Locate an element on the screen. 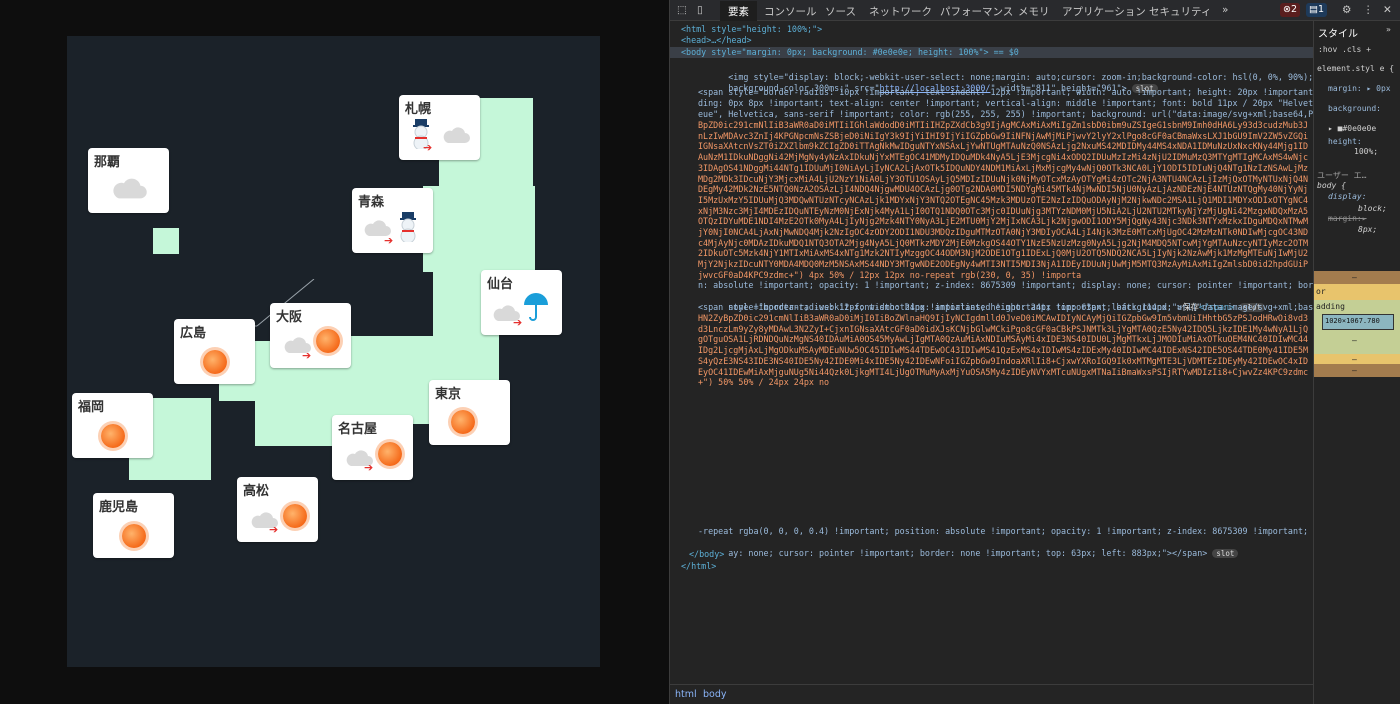 The height and width of the screenshot is (704, 1400). more-tabs-icon: » is located at coordinates (1225, 10).